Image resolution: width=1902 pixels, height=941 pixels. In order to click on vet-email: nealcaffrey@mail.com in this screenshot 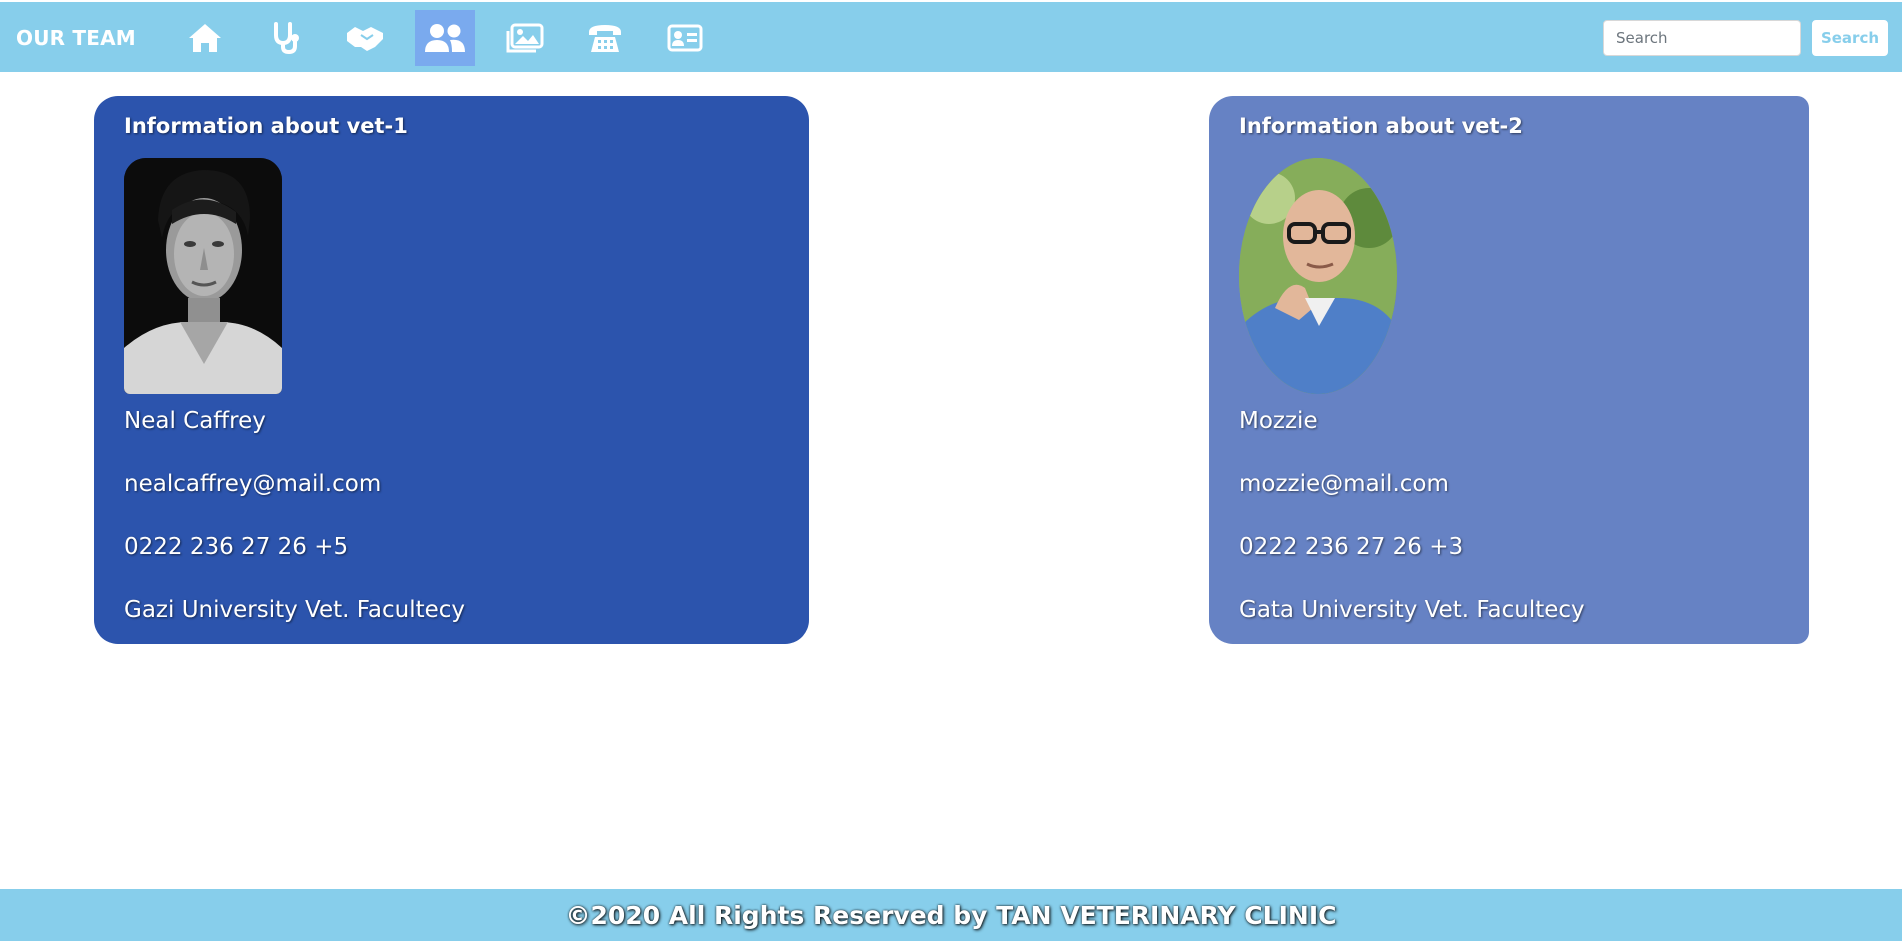, I will do `click(253, 484)`.